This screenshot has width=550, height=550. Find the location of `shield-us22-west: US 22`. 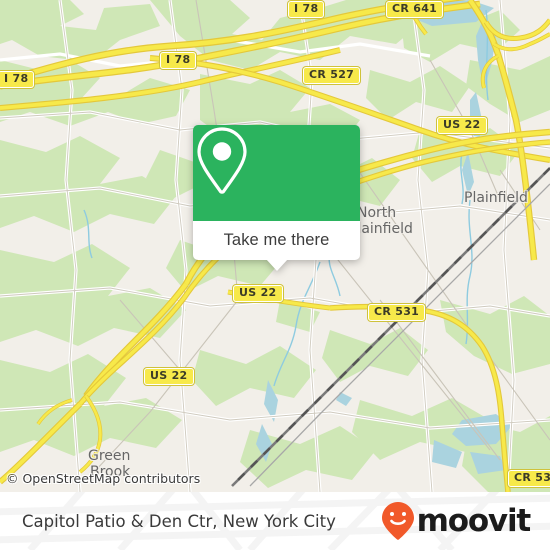

shield-us22-west: US 22 is located at coordinates (169, 376).